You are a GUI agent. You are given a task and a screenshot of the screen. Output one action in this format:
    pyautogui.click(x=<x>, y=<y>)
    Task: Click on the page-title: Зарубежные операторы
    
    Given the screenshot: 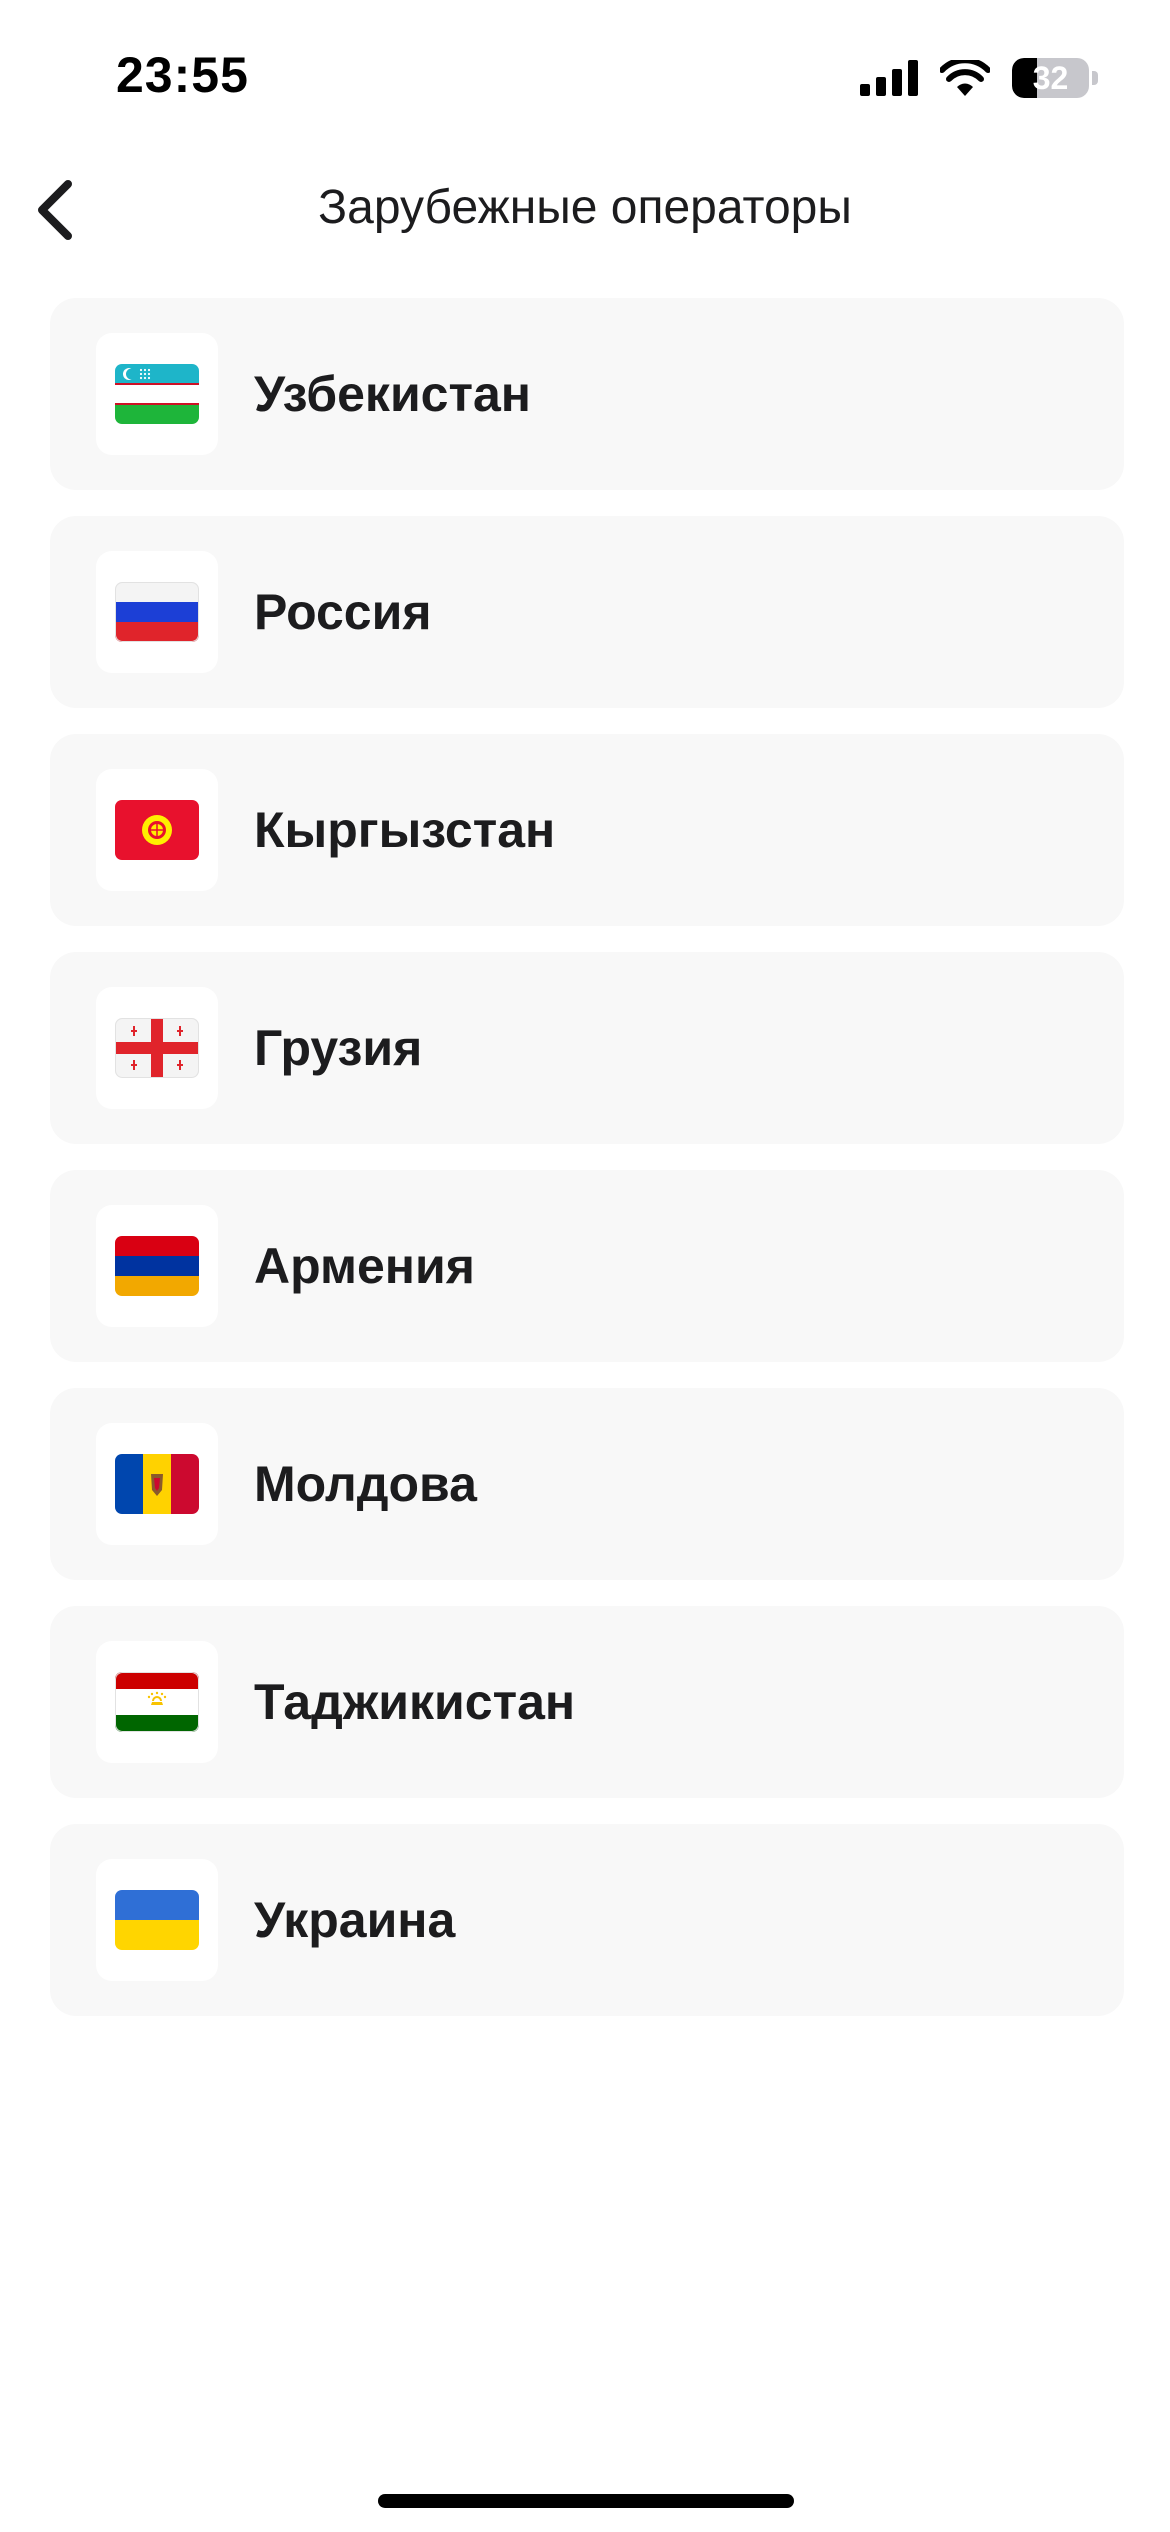 What is the action you would take?
    pyautogui.click(x=585, y=207)
    